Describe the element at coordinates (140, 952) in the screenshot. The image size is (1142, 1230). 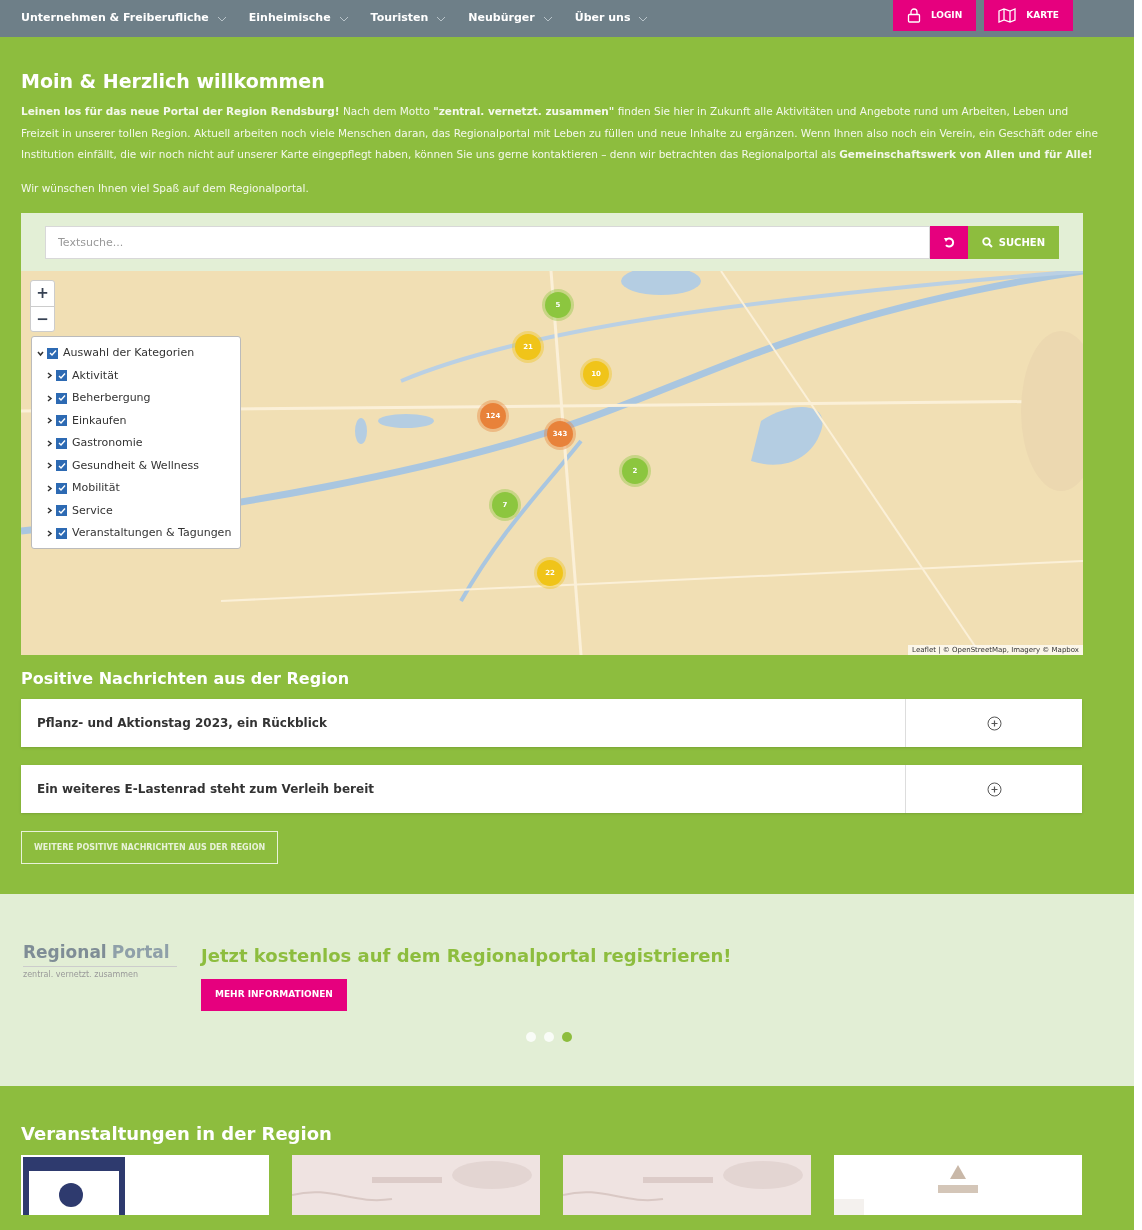
I see `logo-text: Portal` at that location.